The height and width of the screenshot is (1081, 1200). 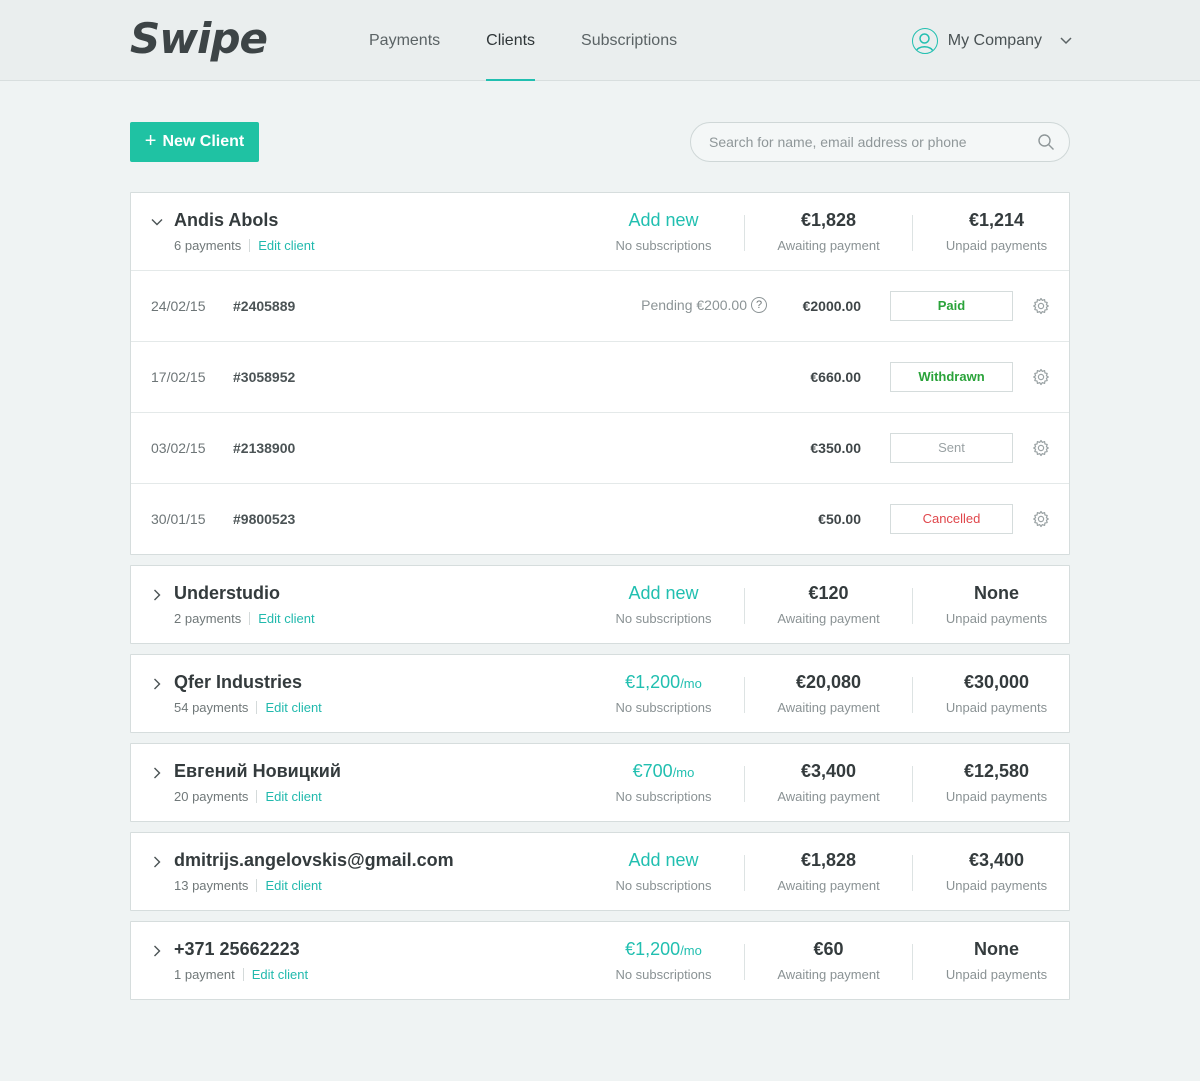 I want to click on payment-row: 30/01/15 #9800523 €50.00 Cancelled, so click(x=600, y=518).